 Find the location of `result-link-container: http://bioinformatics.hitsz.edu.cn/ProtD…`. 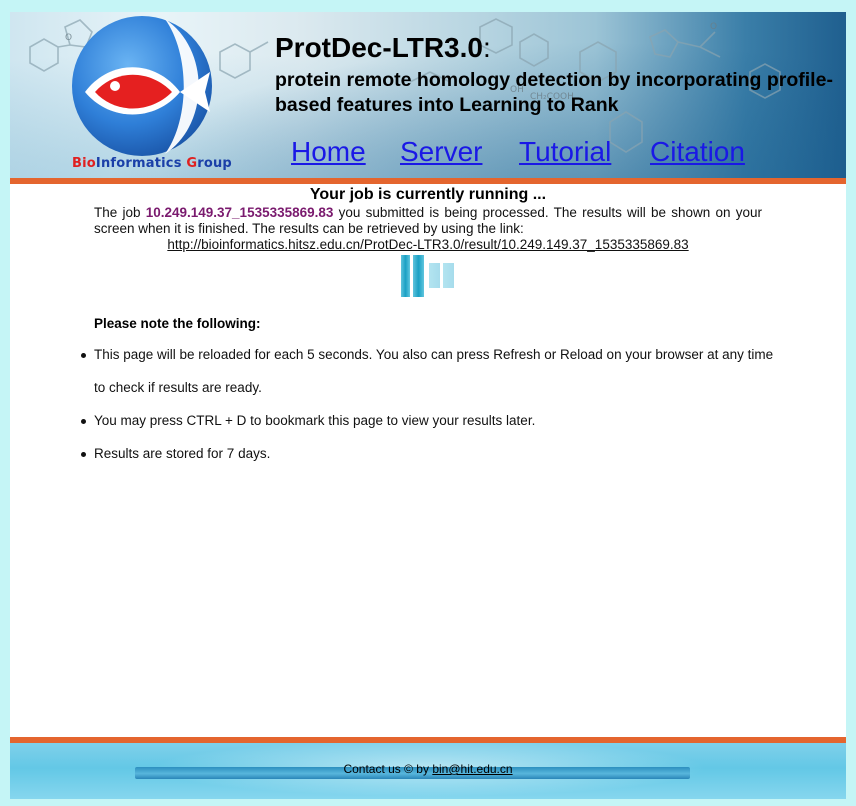

result-link-container: http://bioinformatics.hitsz.edu.cn/ProtD… is located at coordinates (428, 244).